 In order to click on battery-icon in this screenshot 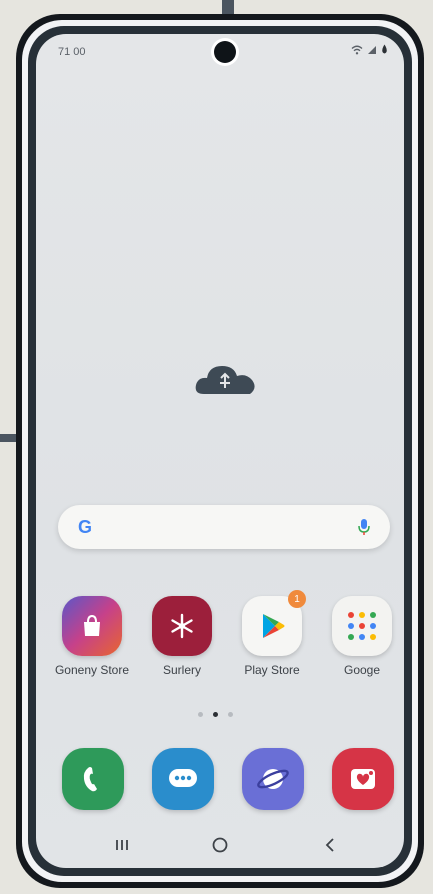, I will do `click(384, 49)`.